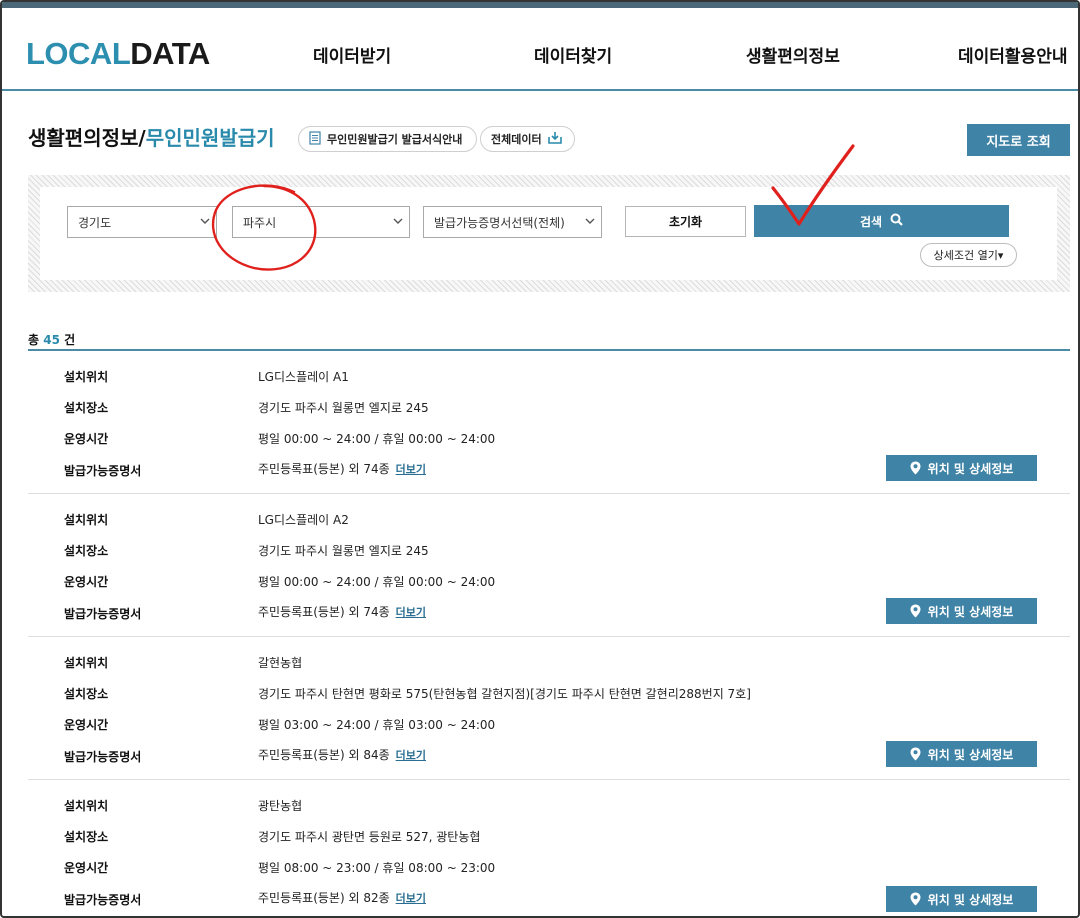 The width and height of the screenshot is (1080, 918). Describe the element at coordinates (685, 221) in the screenshot. I see `reset-button: 초기화` at that location.